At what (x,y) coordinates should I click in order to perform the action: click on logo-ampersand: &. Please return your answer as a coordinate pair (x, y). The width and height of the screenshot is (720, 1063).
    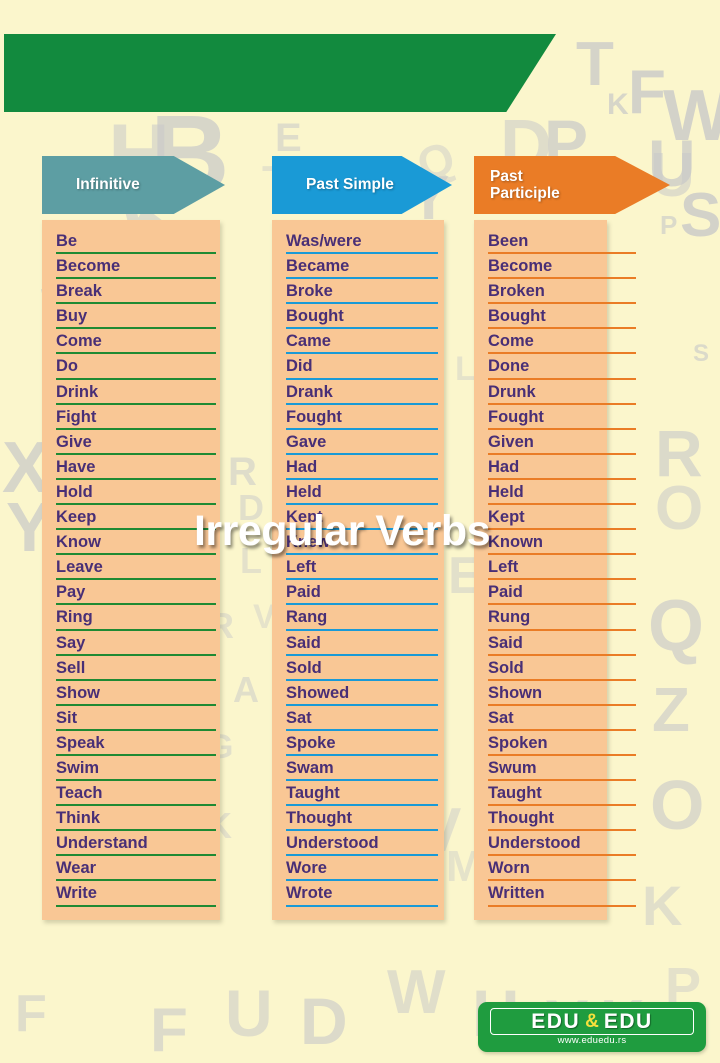
    Looking at the image, I should click on (592, 1021).